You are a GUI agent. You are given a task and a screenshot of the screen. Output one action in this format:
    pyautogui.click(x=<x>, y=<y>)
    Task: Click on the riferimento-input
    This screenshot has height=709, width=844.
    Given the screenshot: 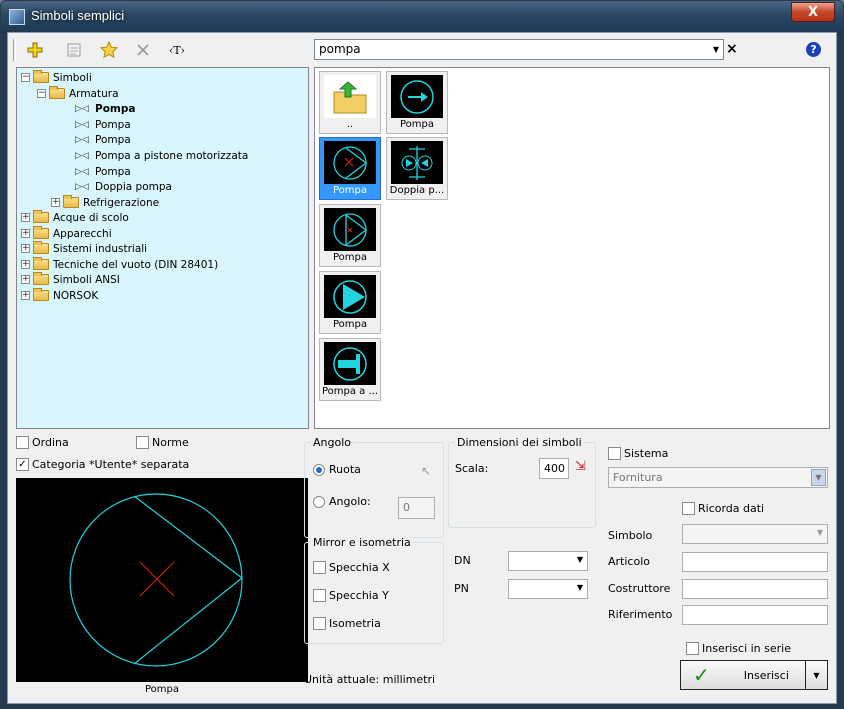 What is the action you would take?
    pyautogui.click(x=755, y=615)
    